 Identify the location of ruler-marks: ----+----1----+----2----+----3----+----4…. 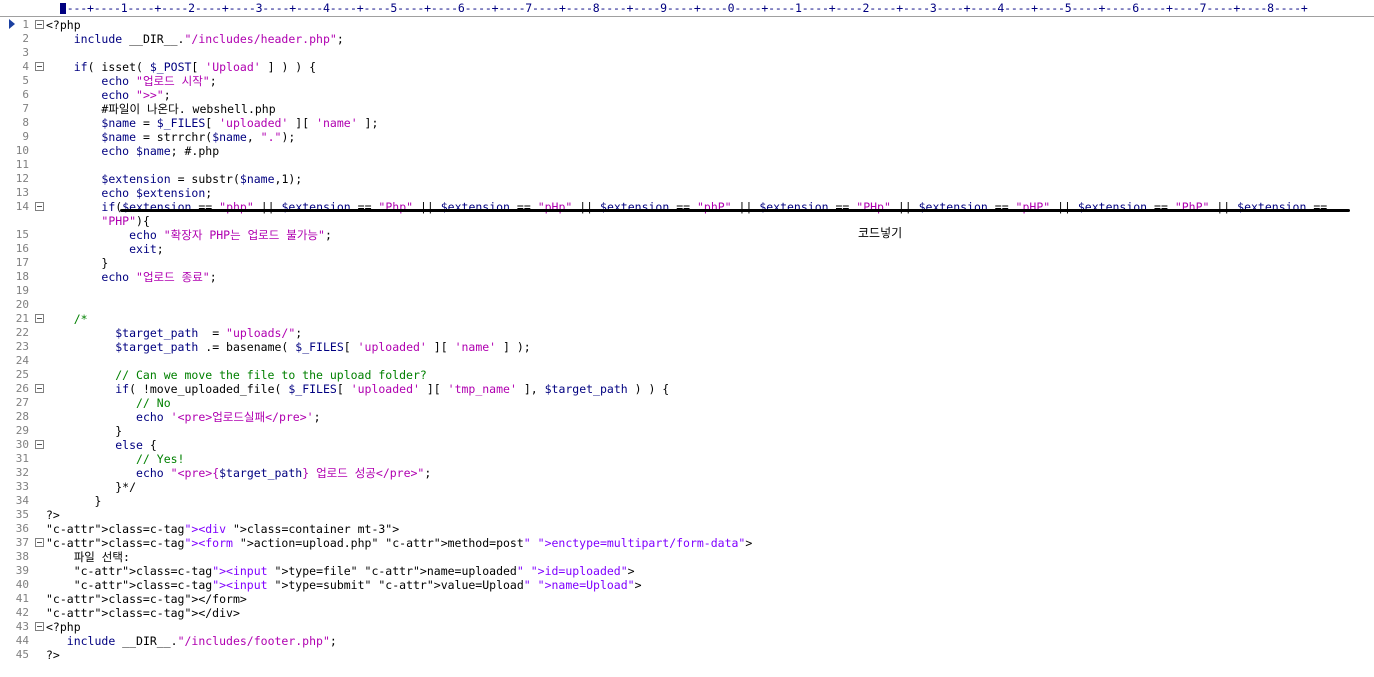
(684, 8).